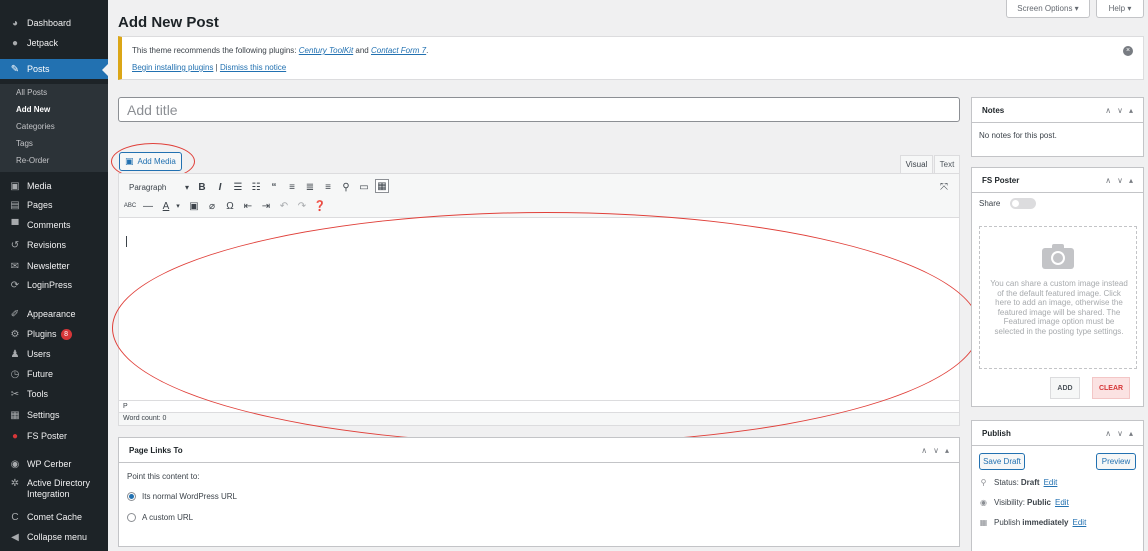 This screenshot has width=1148, height=551. Describe the element at coordinates (54, 436) in the screenshot. I see `sidebar-item-fs-poster: ● FS Poster` at that location.